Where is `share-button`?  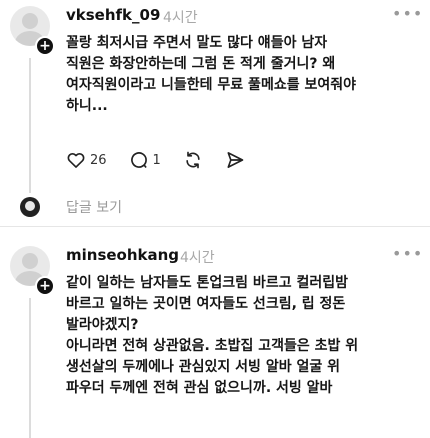 share-button is located at coordinates (235, 160).